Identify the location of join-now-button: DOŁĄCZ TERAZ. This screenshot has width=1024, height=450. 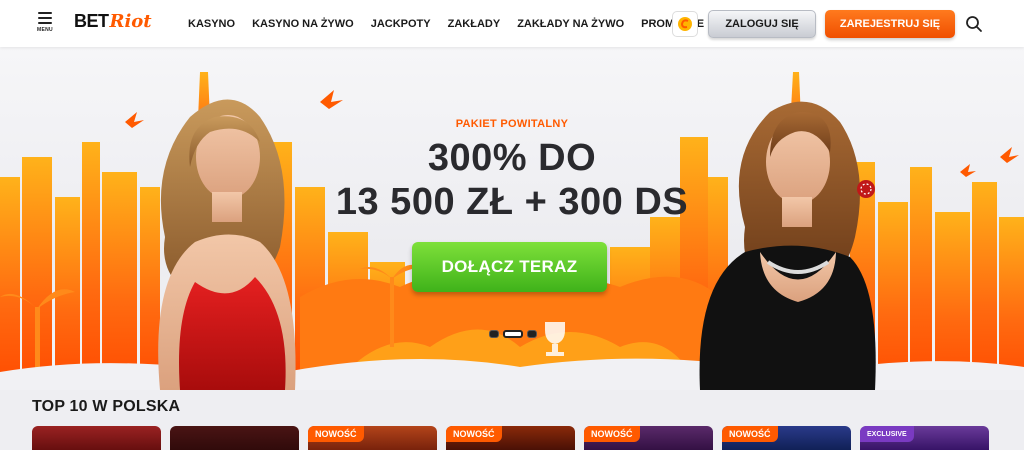
(509, 267).